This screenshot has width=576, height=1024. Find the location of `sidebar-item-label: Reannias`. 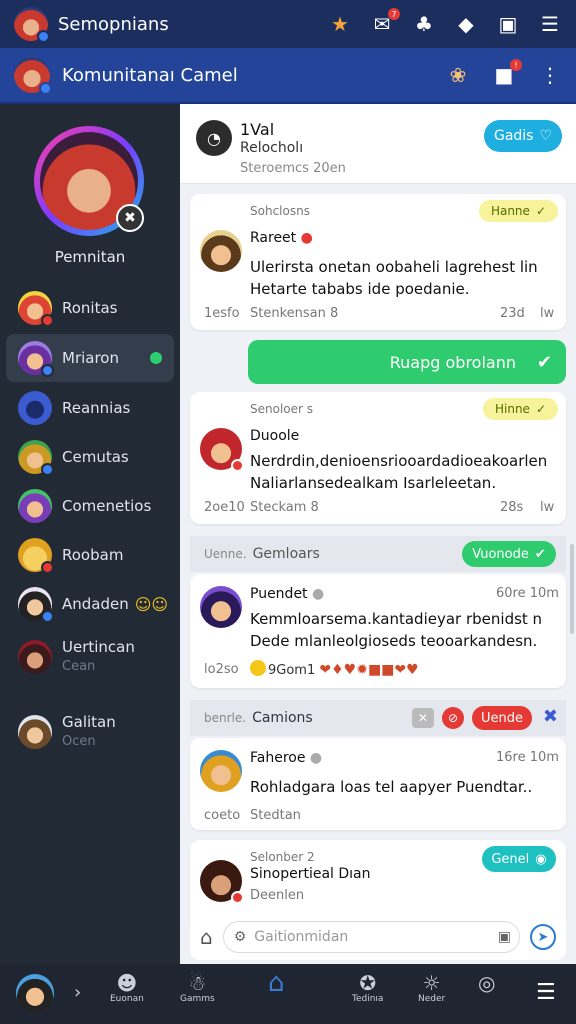

sidebar-item-label: Reannias is located at coordinates (96, 408).